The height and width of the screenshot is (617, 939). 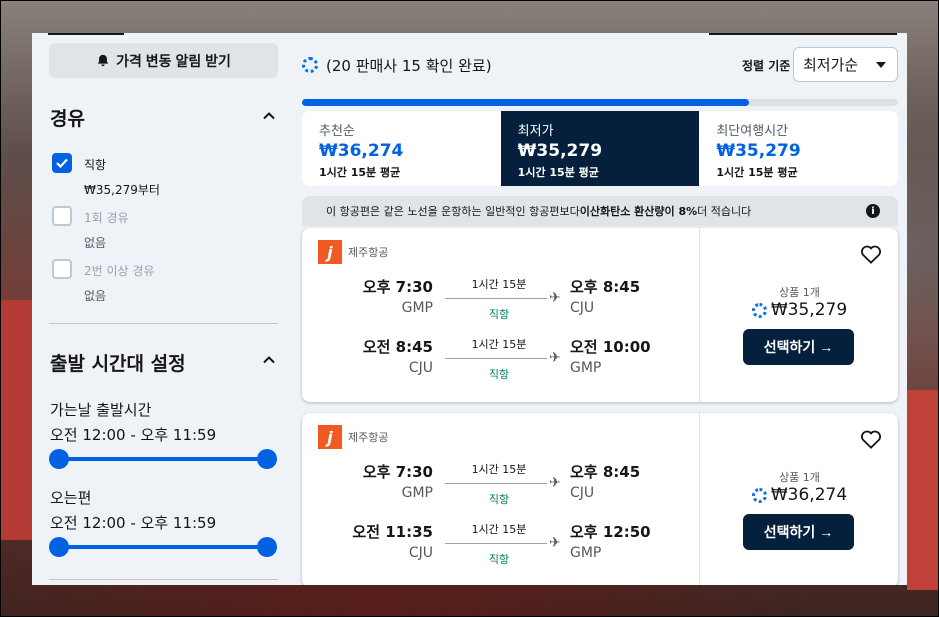 What do you see at coordinates (500, 546) in the screenshot?
I see `return-leg: 오전 11:35 CJU 1시간 15분 ✈ 직항 오후 12:50 GMP` at bounding box center [500, 546].